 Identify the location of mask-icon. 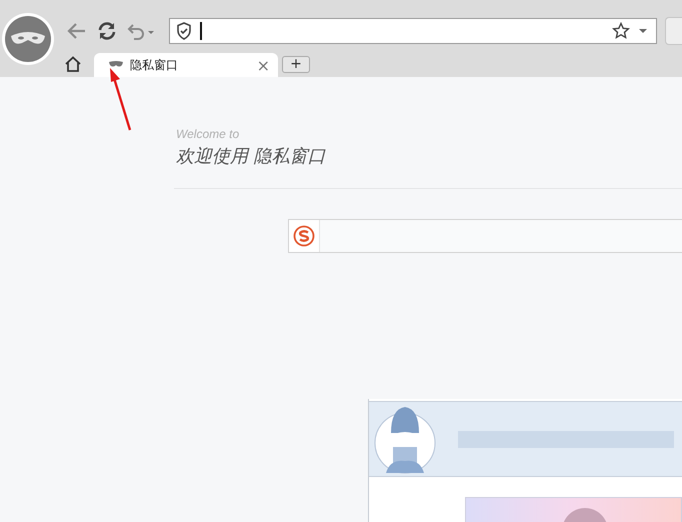
(116, 65).